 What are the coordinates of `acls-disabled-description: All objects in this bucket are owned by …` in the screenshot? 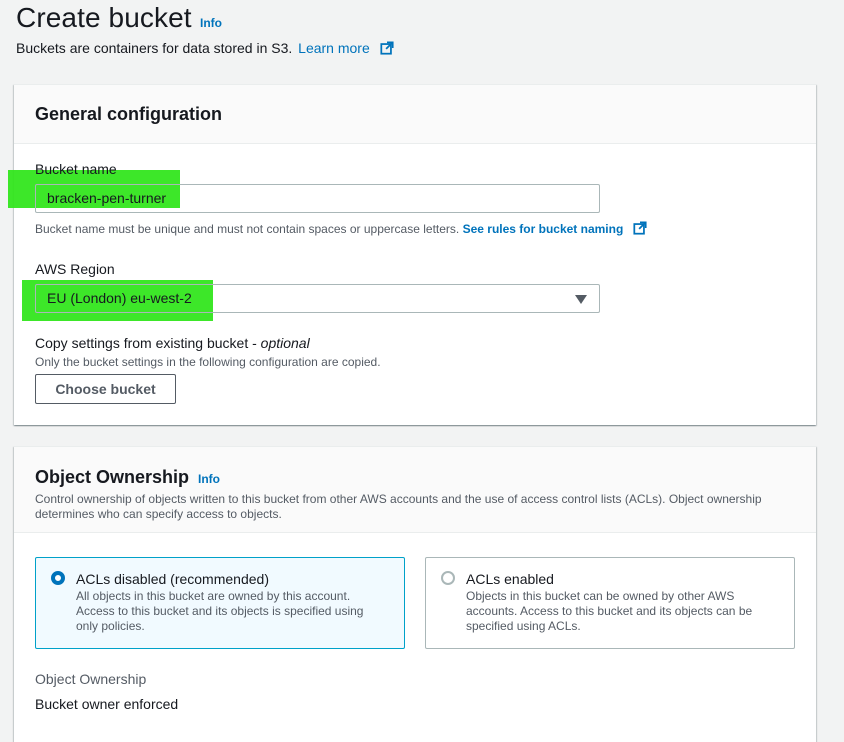 It's located at (220, 611).